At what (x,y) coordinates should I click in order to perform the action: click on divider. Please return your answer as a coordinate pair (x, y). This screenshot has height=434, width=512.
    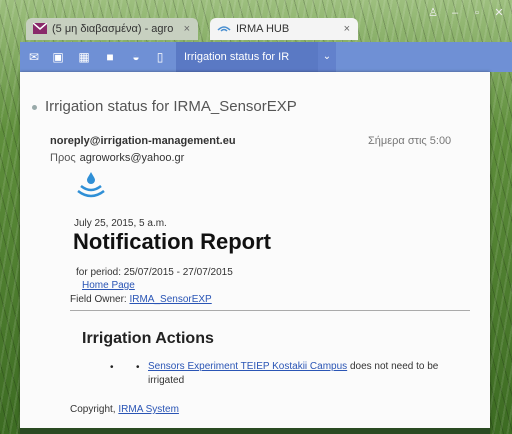
    Looking at the image, I should click on (270, 310).